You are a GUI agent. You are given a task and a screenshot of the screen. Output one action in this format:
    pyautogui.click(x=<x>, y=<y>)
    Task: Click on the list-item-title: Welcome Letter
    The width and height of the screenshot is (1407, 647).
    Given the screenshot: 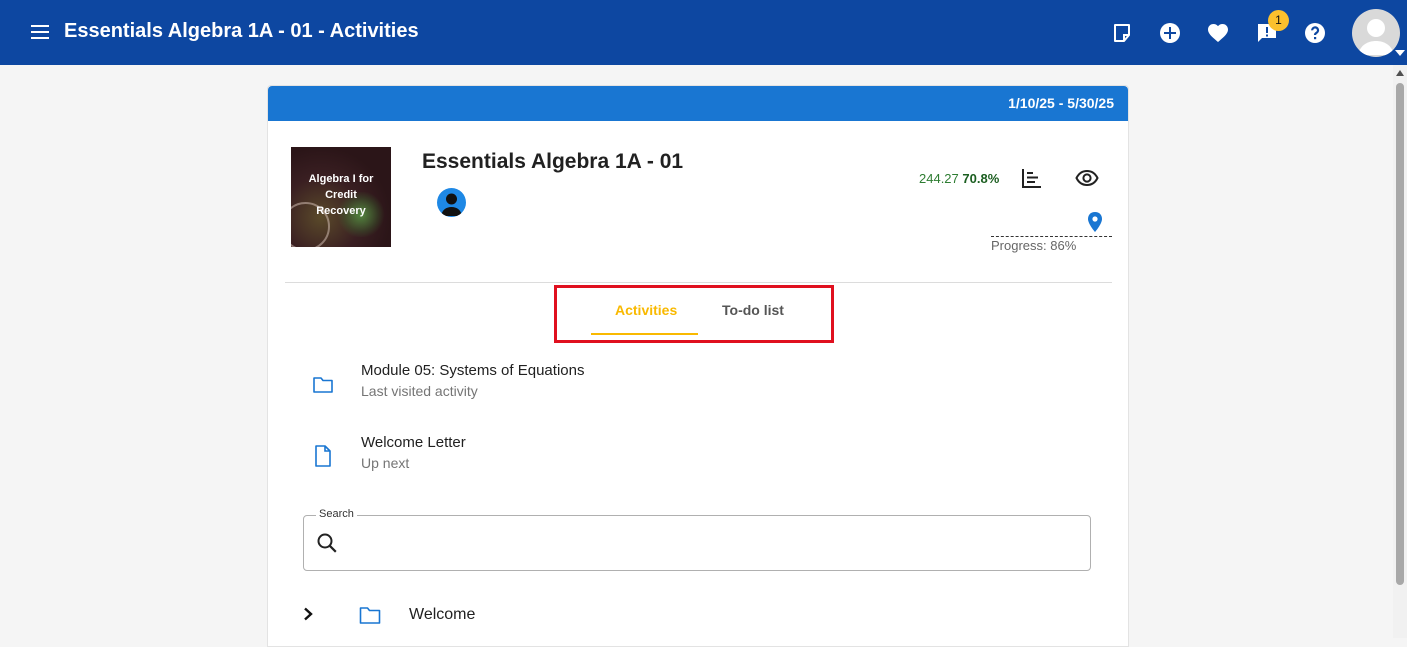 What is the action you would take?
    pyautogui.click(x=413, y=442)
    